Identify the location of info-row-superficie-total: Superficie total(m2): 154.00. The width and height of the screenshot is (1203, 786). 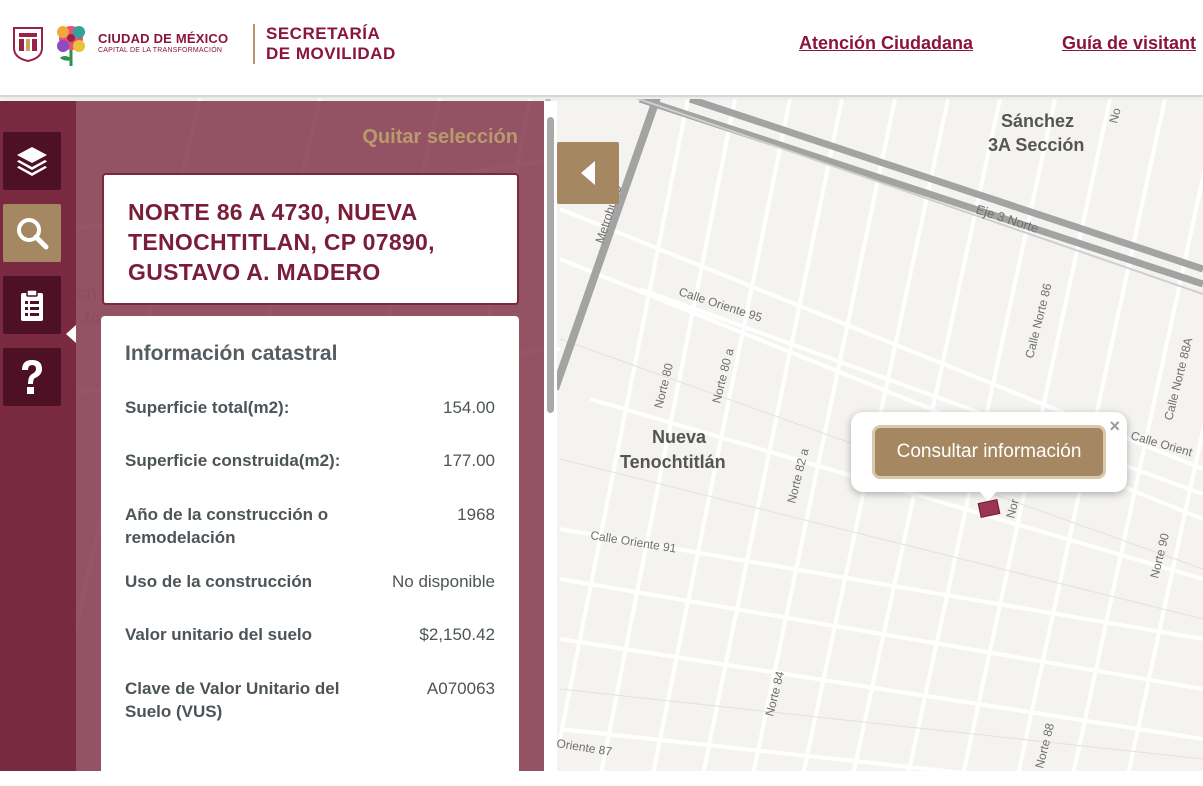
(310, 407).